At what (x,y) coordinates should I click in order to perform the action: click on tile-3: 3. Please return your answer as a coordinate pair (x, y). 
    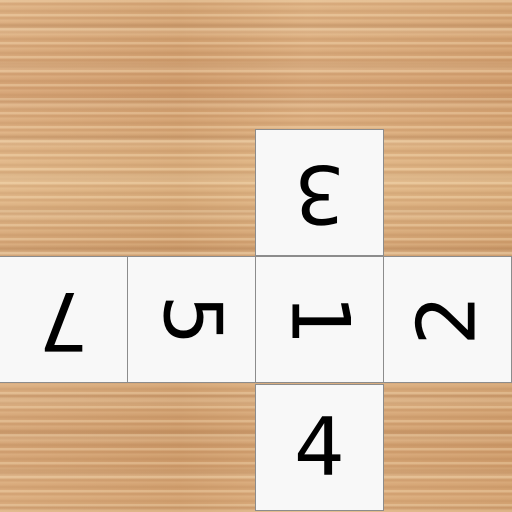
    Looking at the image, I should click on (319, 192).